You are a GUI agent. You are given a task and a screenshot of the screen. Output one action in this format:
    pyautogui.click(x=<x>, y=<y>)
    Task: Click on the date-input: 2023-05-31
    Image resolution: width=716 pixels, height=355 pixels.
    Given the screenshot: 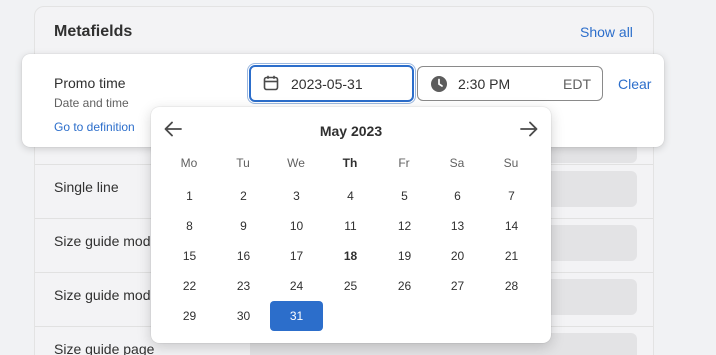 What is the action you would take?
    pyautogui.click(x=331, y=83)
    